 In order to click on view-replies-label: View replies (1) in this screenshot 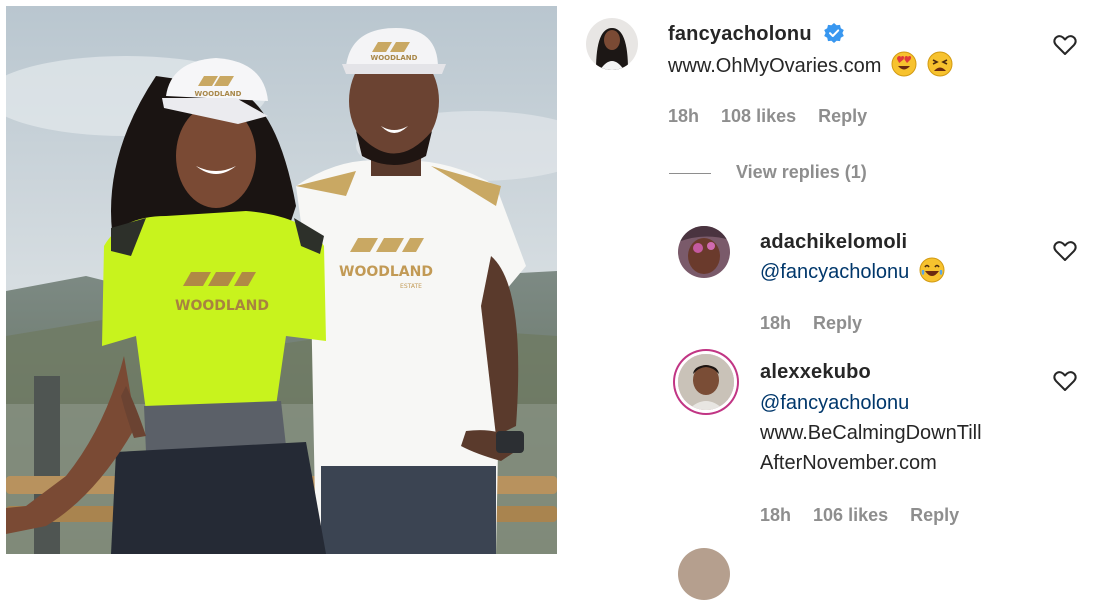, I will do `click(801, 172)`.